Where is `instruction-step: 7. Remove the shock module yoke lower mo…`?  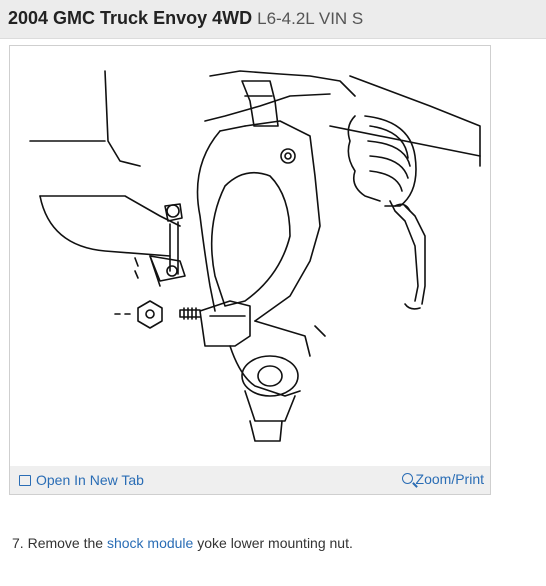
instruction-step: 7. Remove the shock module yoke lower mo… is located at coordinates (182, 543).